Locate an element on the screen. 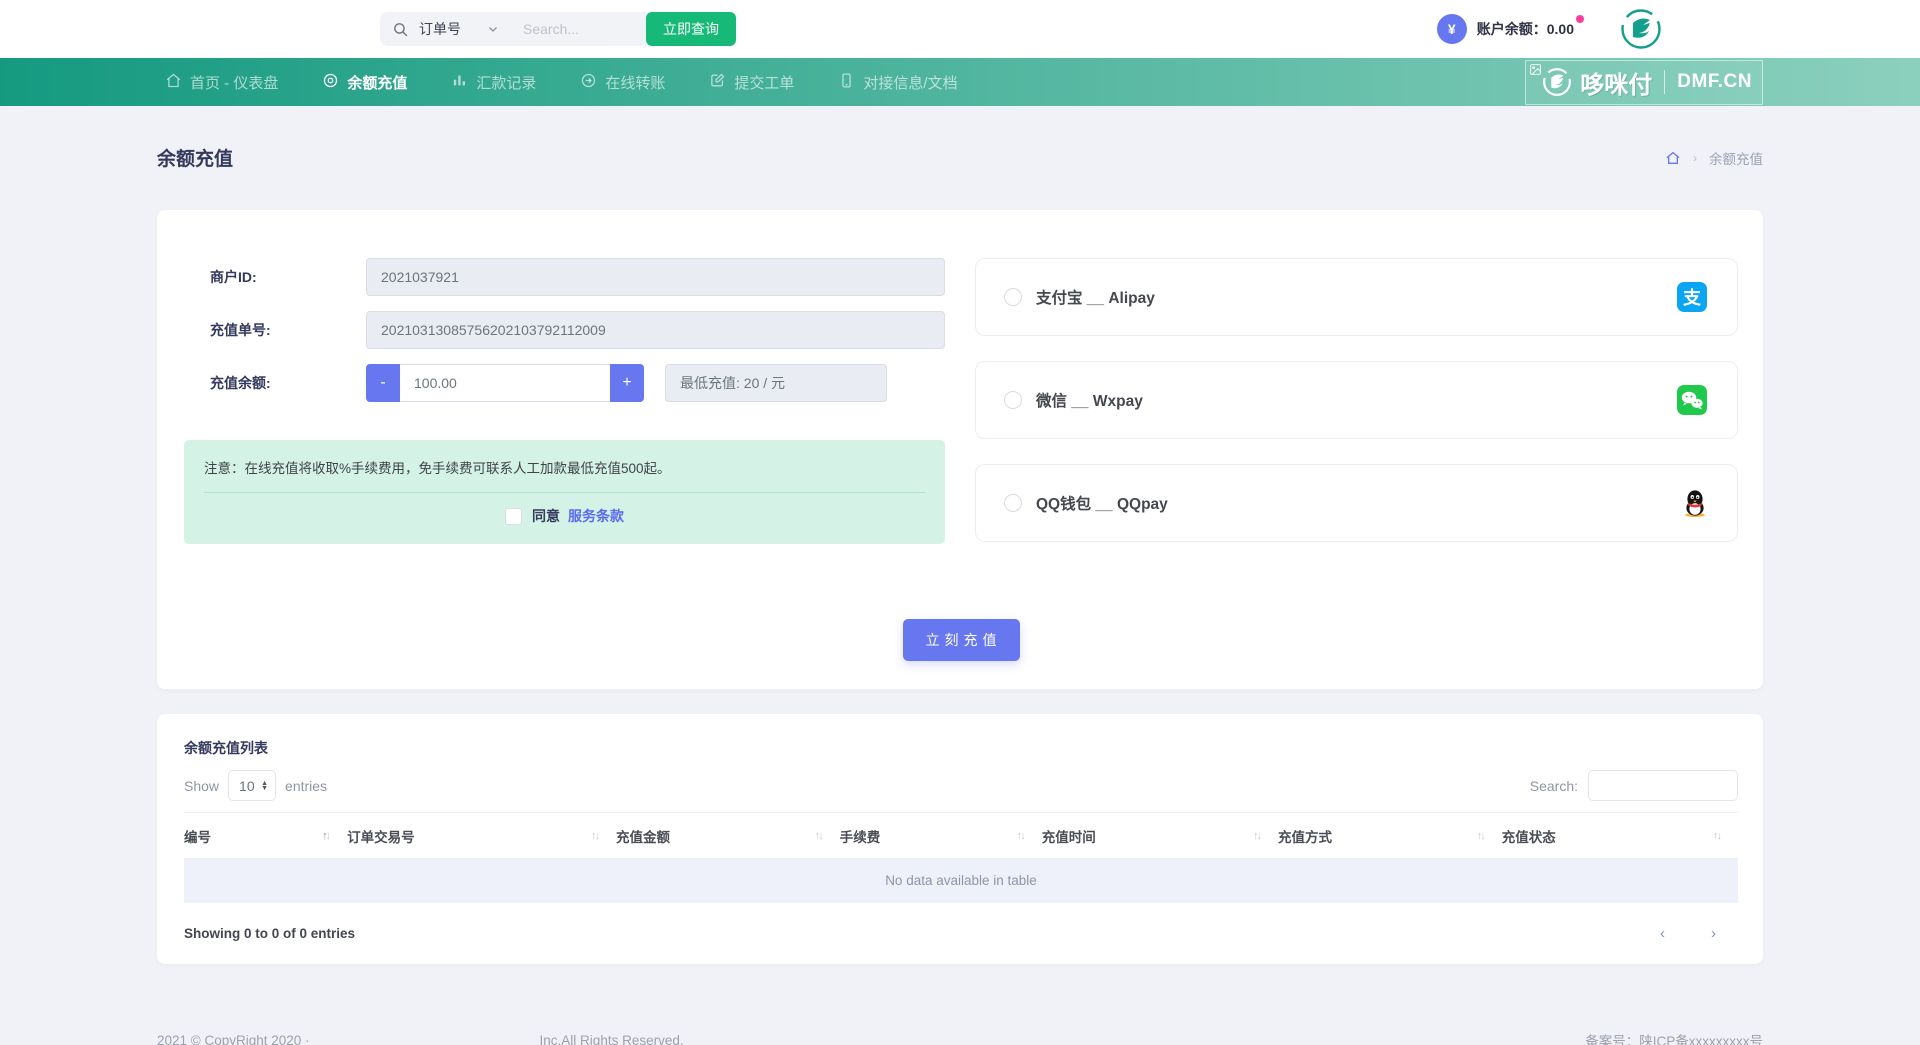  nav-items: 首页 - 仪表盘 余额充值 汇款记录 在线转账 提交工单 对接信息/文档 is located at coordinates (557, 82).